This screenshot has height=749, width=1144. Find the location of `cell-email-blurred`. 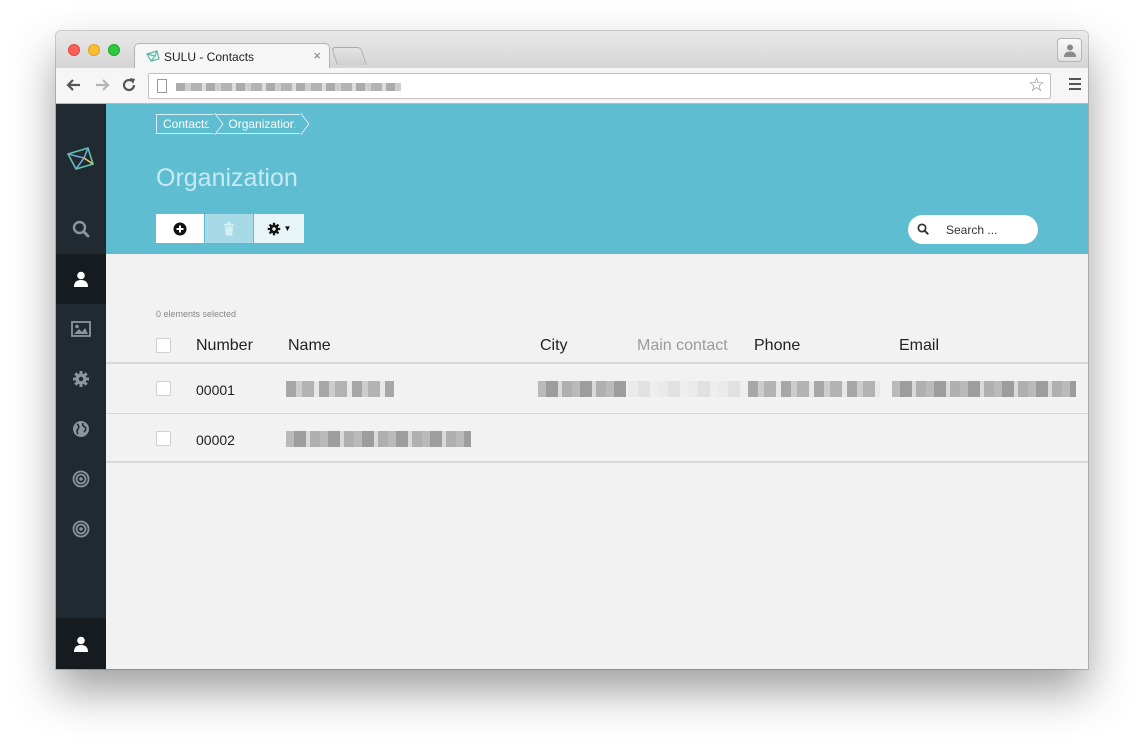

cell-email-blurred is located at coordinates (984, 389).